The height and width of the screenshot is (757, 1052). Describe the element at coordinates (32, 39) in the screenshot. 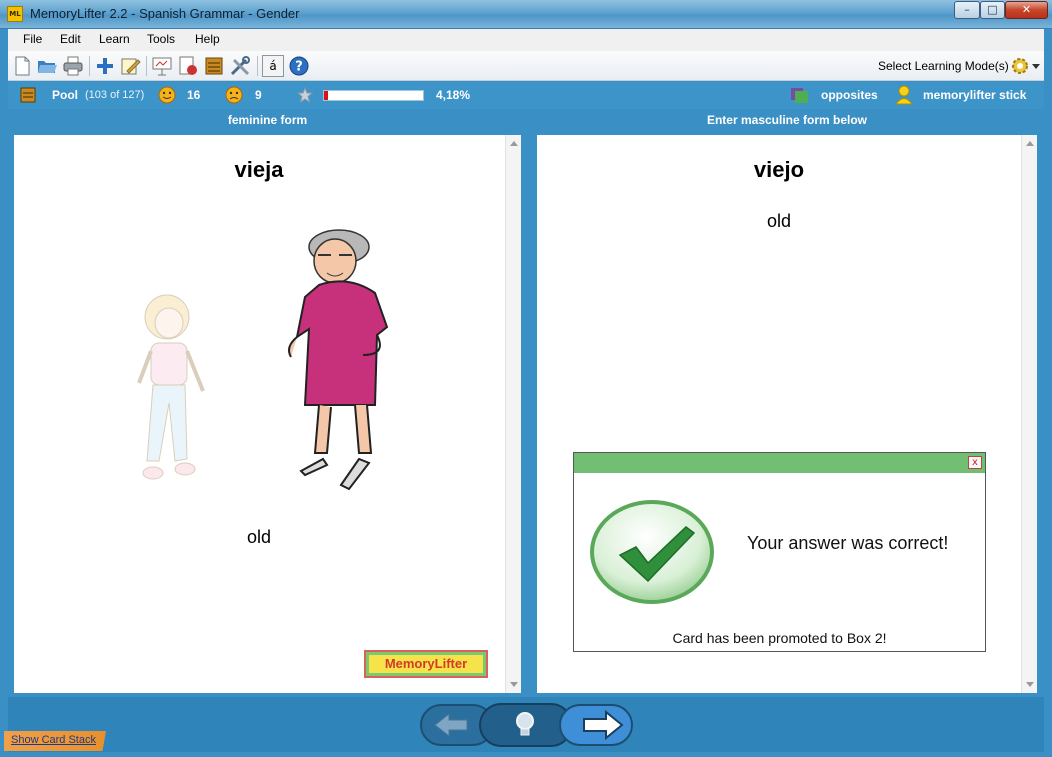

I see `menu-file: File` at that location.